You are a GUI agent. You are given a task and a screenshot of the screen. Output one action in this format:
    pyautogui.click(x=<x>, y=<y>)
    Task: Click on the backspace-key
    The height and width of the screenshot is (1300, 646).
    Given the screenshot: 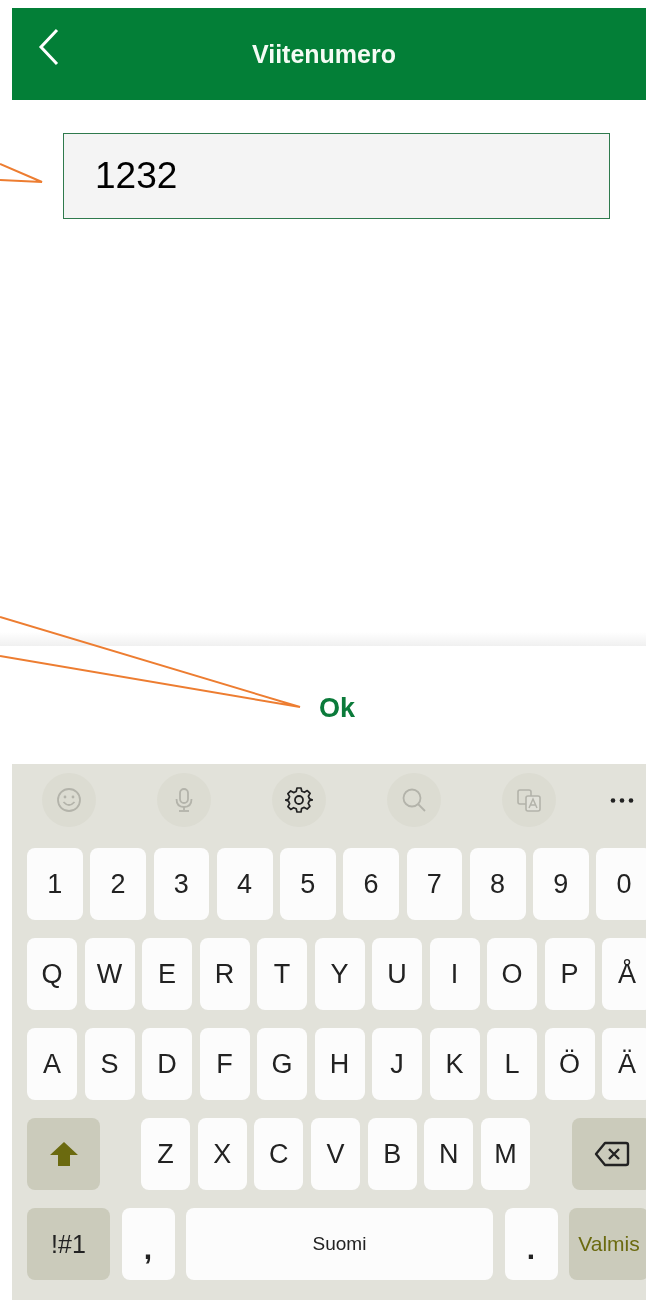 What is the action you would take?
    pyautogui.click(x=609, y=1154)
    